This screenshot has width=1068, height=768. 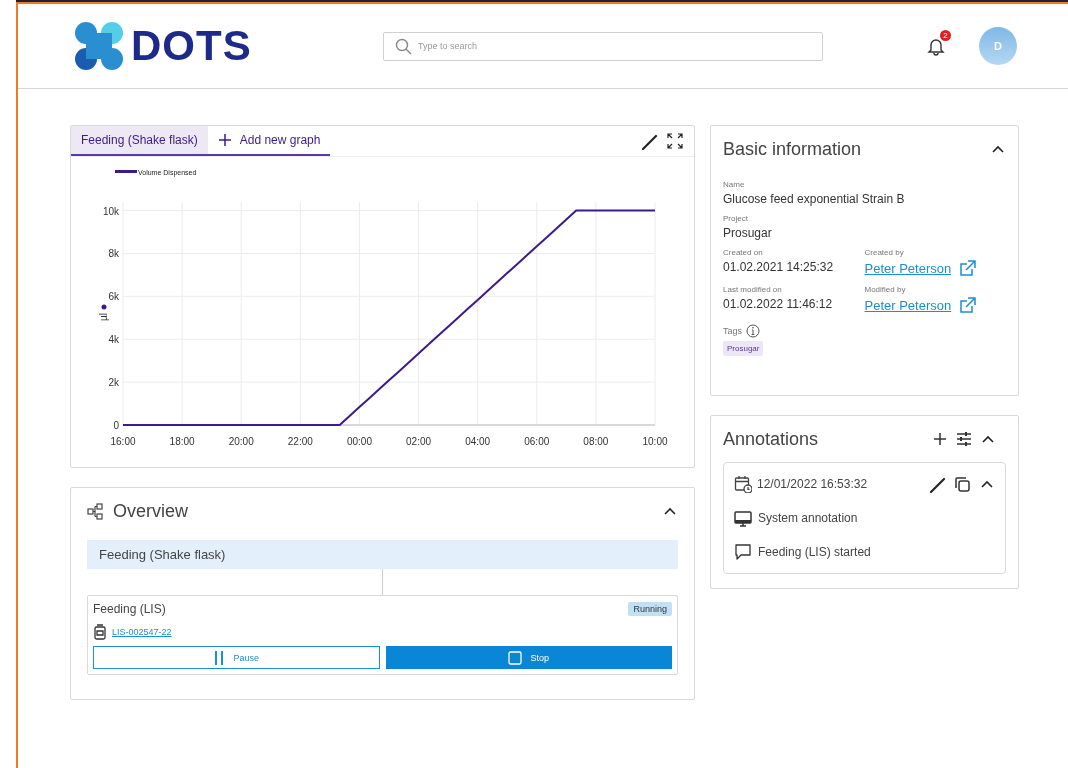 What do you see at coordinates (419, 441) in the screenshot?
I see `axis-tick-label: 02:00` at bounding box center [419, 441].